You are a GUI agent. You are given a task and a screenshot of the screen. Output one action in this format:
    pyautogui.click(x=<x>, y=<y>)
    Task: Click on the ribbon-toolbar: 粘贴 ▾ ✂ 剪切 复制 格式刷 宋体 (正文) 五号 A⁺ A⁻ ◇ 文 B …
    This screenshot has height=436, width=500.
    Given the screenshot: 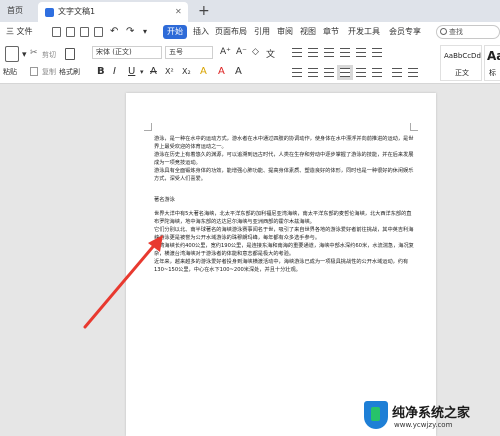 What is the action you would take?
    pyautogui.click(x=250, y=63)
    